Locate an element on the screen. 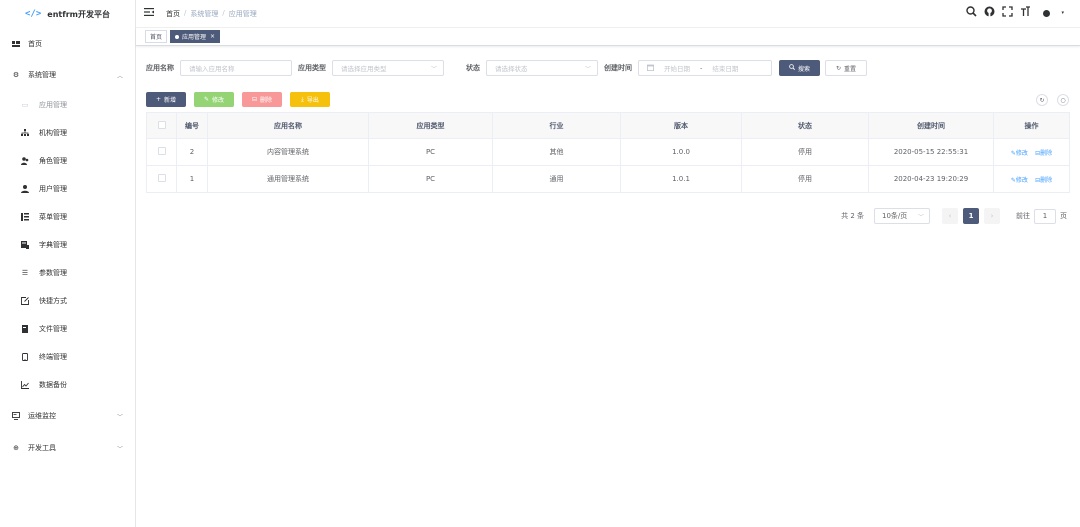  cell-created: 2020-05-15 22:55:31 is located at coordinates (931, 152).